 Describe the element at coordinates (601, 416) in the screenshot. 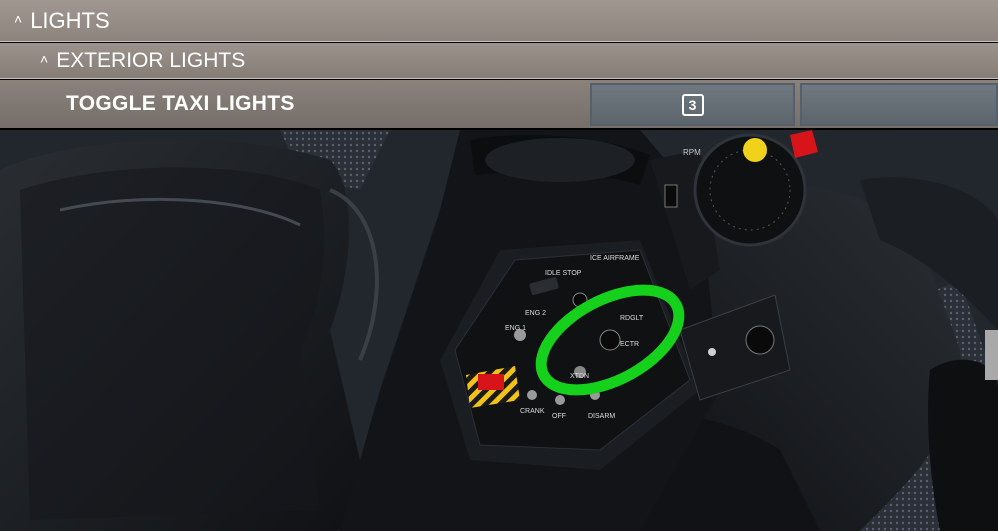

I see `disarm-text: DISARM` at that location.